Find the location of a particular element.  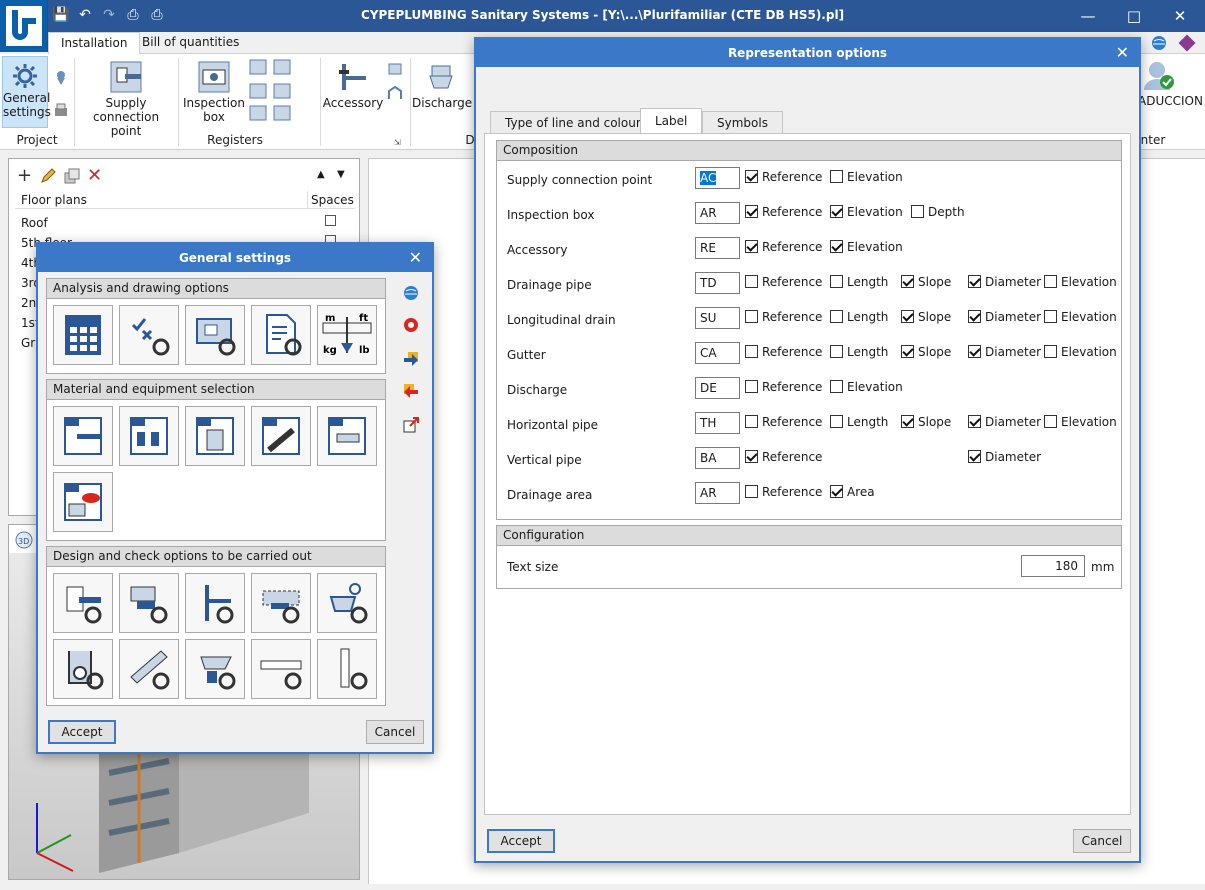

text-size-input: 180 is located at coordinates (1053, 566).